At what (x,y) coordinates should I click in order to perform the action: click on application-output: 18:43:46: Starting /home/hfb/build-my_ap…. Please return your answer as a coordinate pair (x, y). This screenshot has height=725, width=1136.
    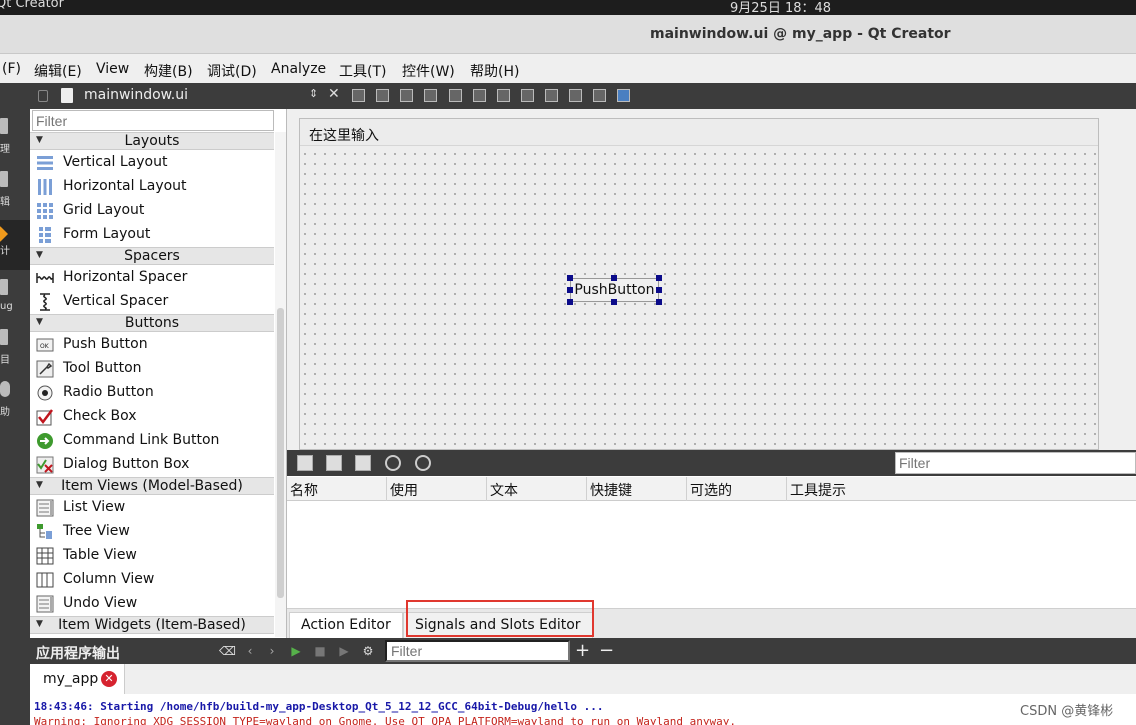
    Looking at the image, I should click on (583, 709).